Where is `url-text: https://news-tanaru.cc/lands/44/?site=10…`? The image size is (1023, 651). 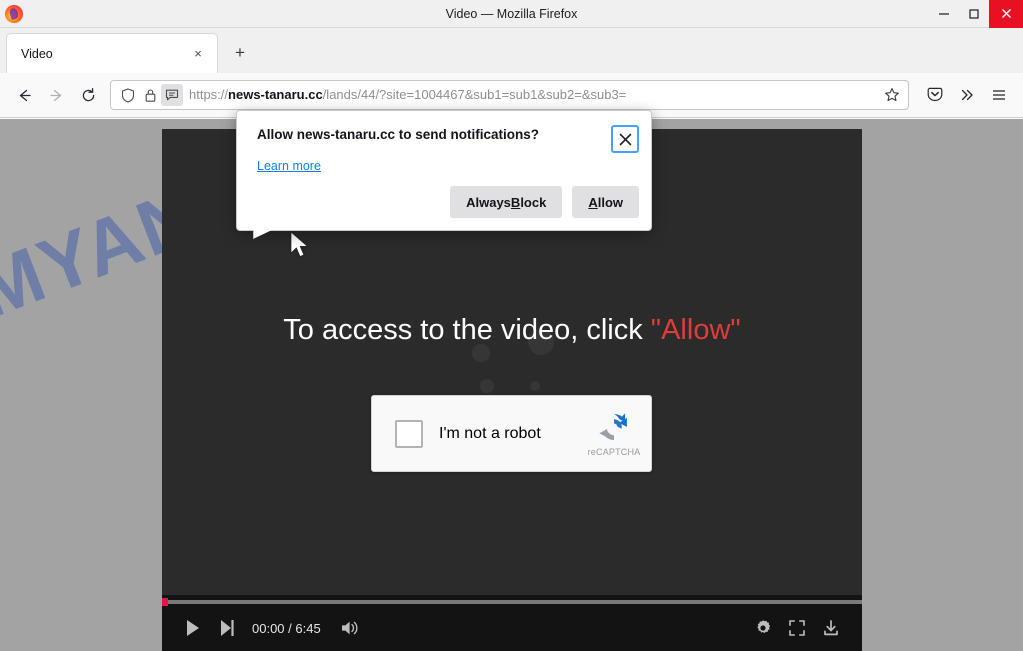 url-text: https://news-tanaru.cc/lands/44/?site=10… is located at coordinates (534, 95).